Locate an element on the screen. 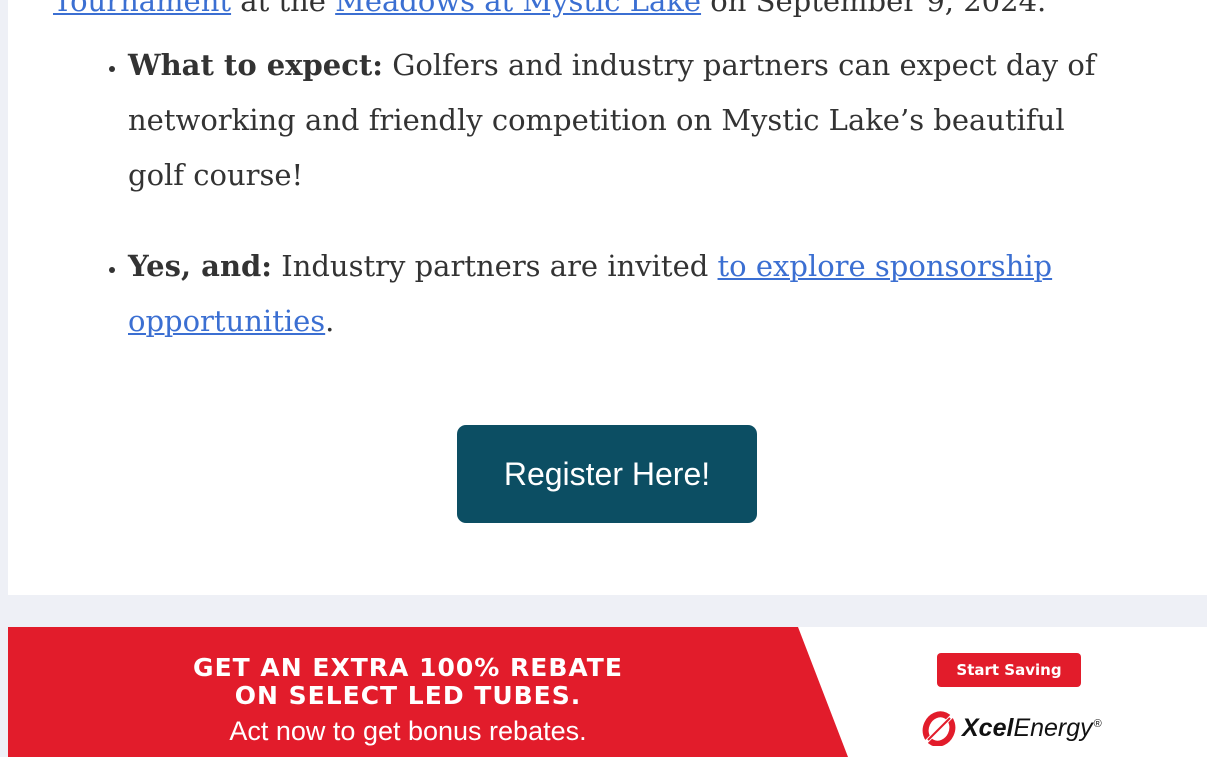 This screenshot has height=757, width=1207. cta-container: Register Here! is located at coordinates (607, 474).